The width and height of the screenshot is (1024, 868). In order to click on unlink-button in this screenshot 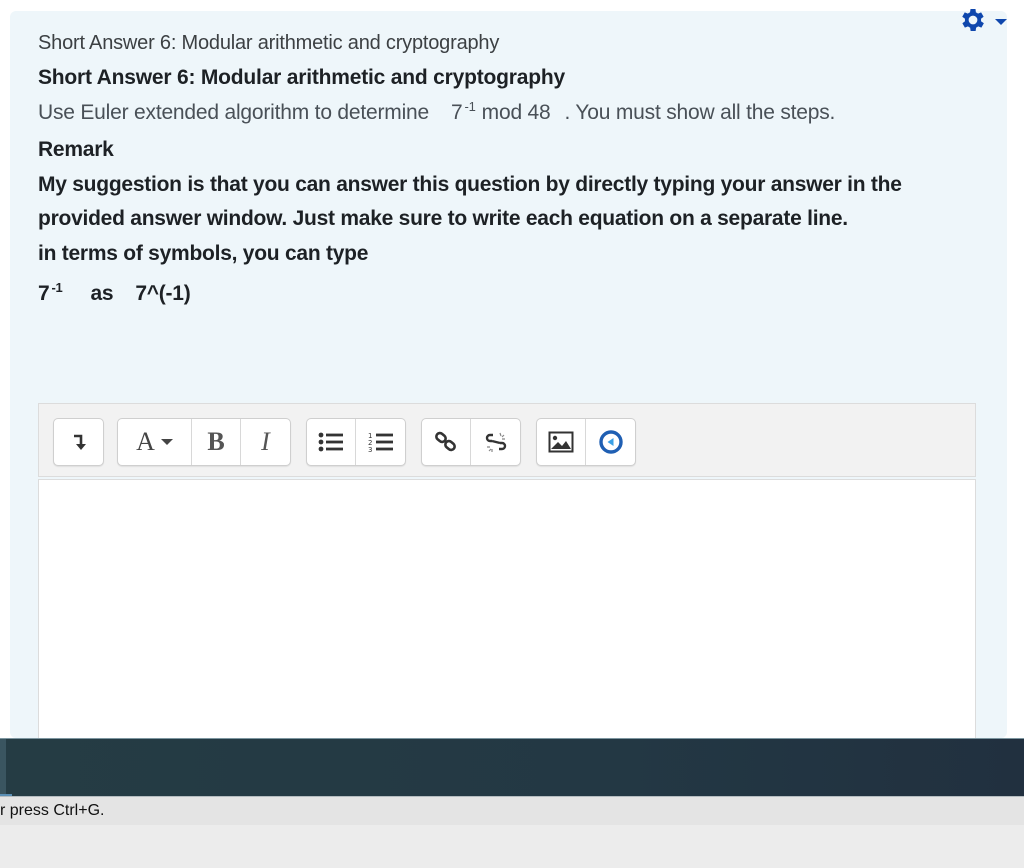, I will do `click(495, 442)`.